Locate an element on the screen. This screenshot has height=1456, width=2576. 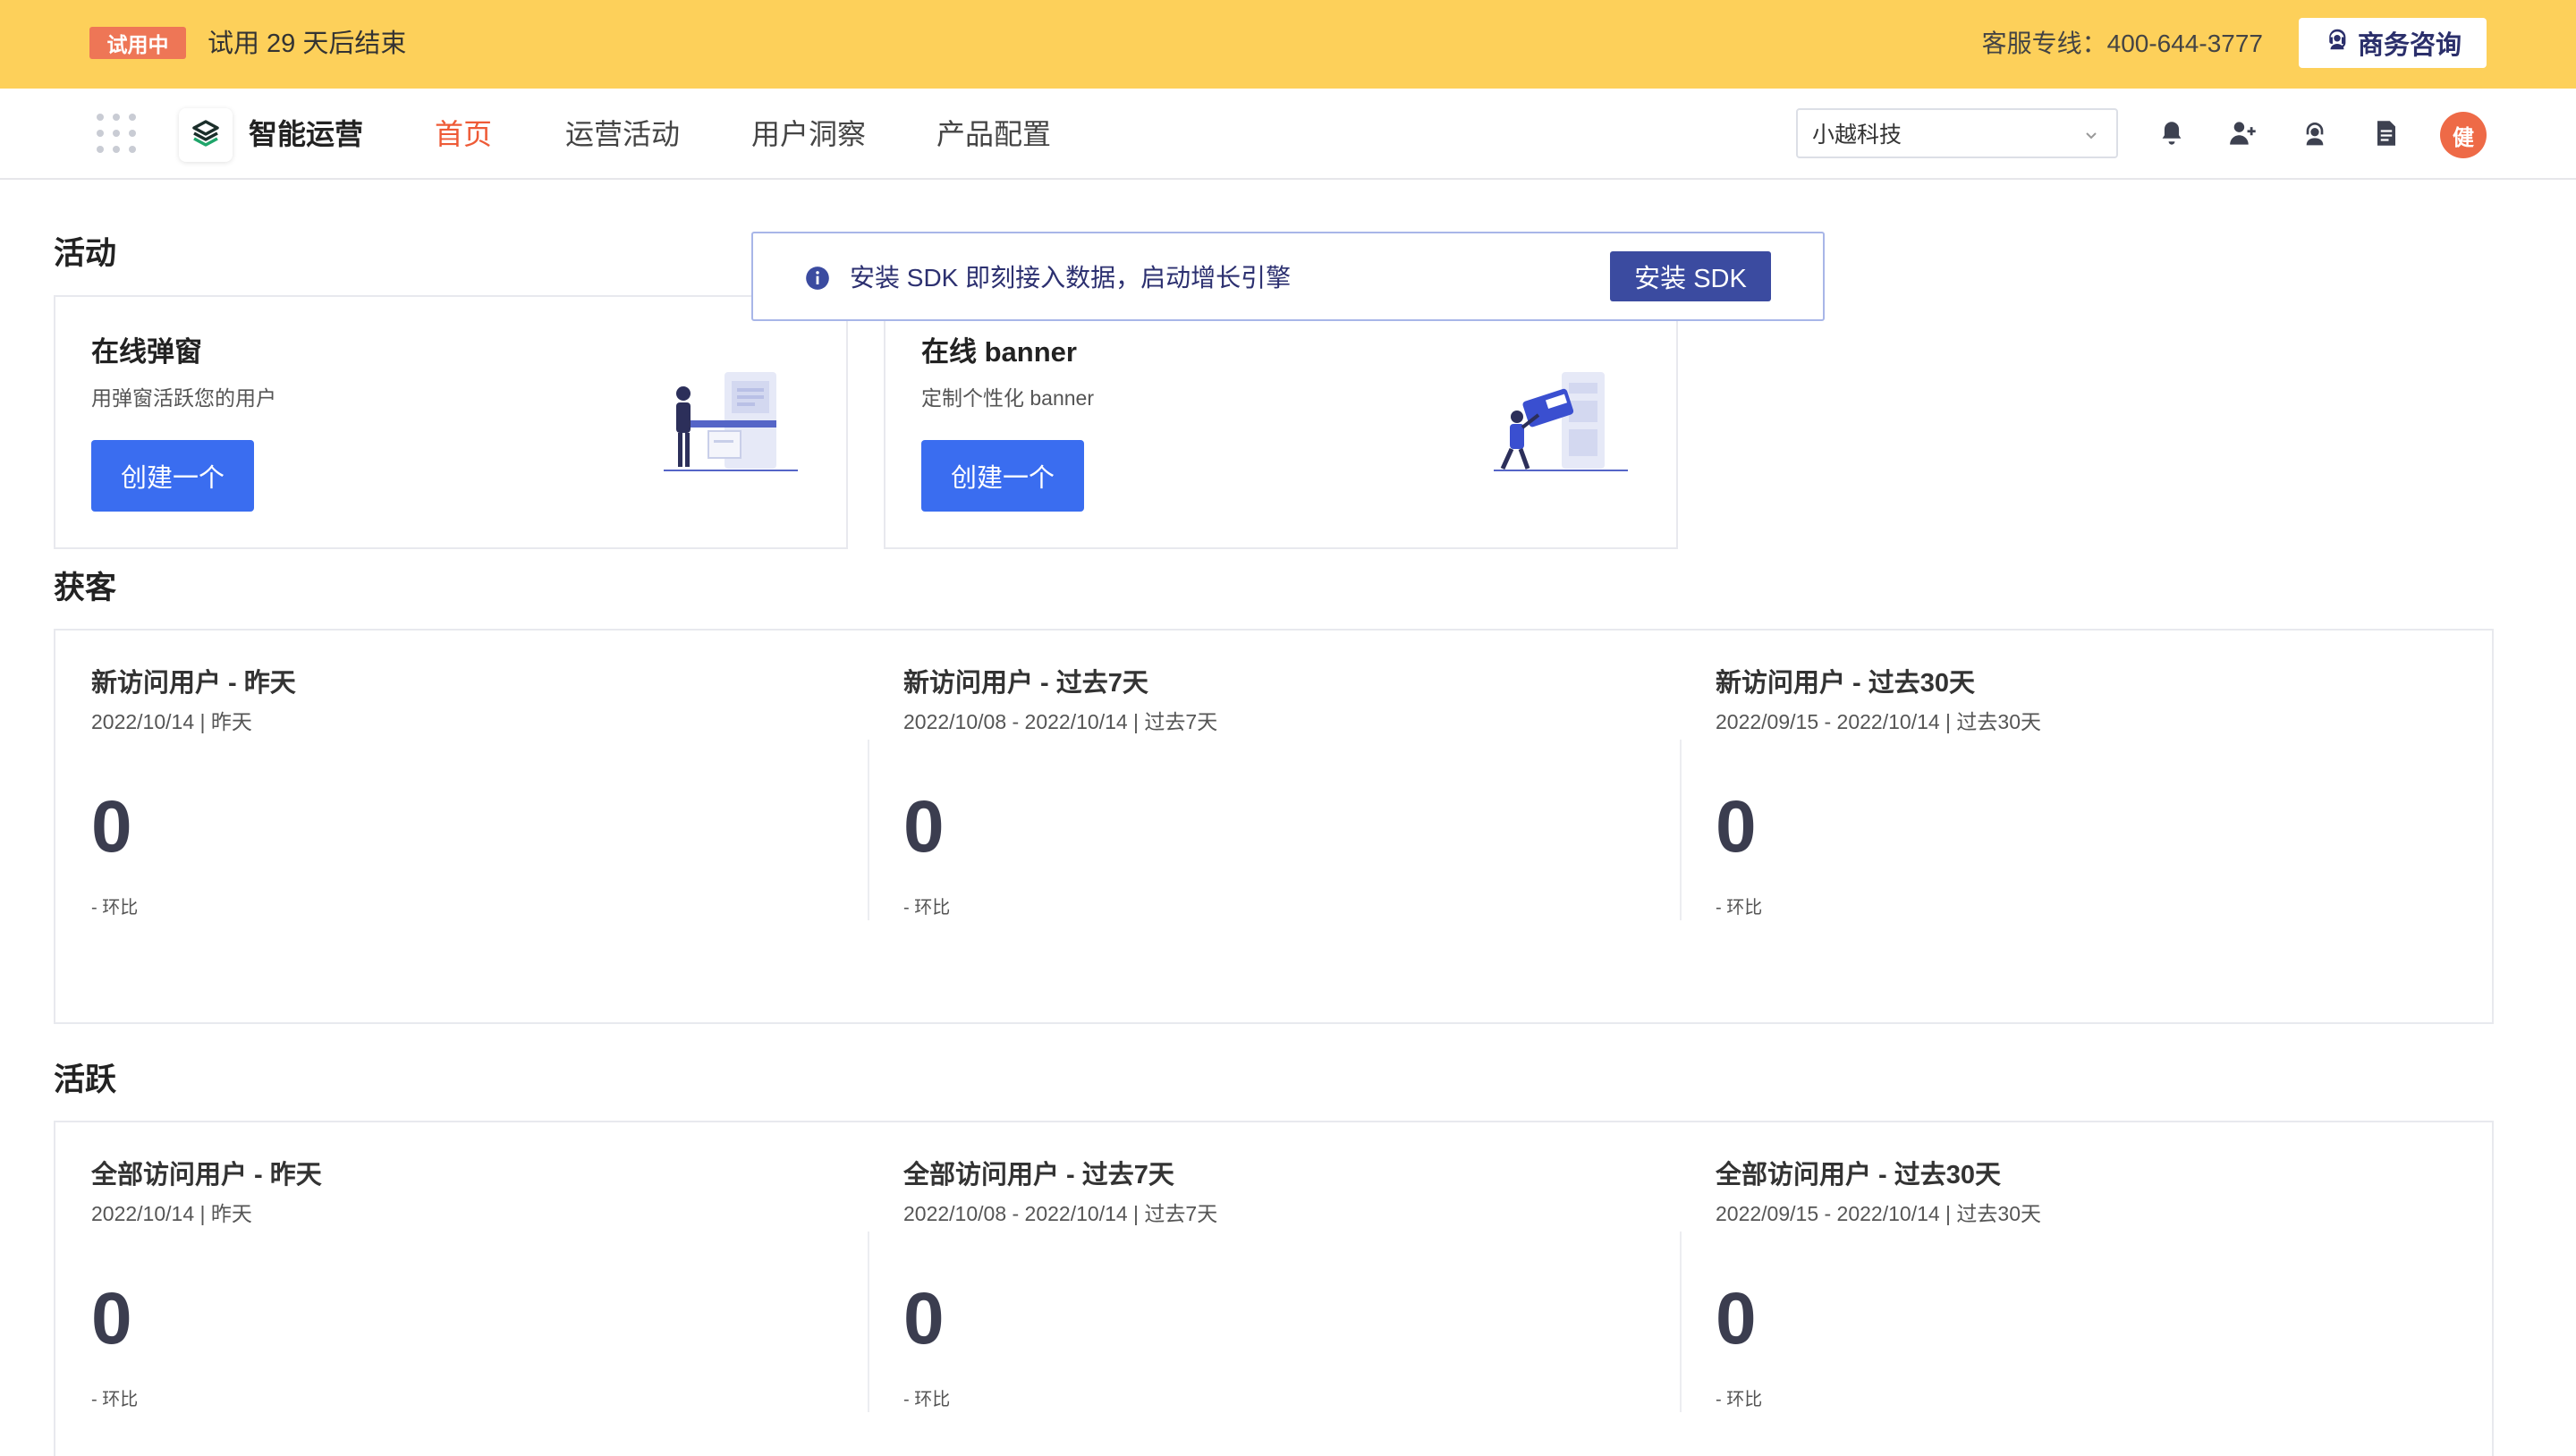
sdk-install-notice: 安装 SDK 即刻接入数据，启动增长引擎 安装 SDK is located at coordinates (1288, 276).